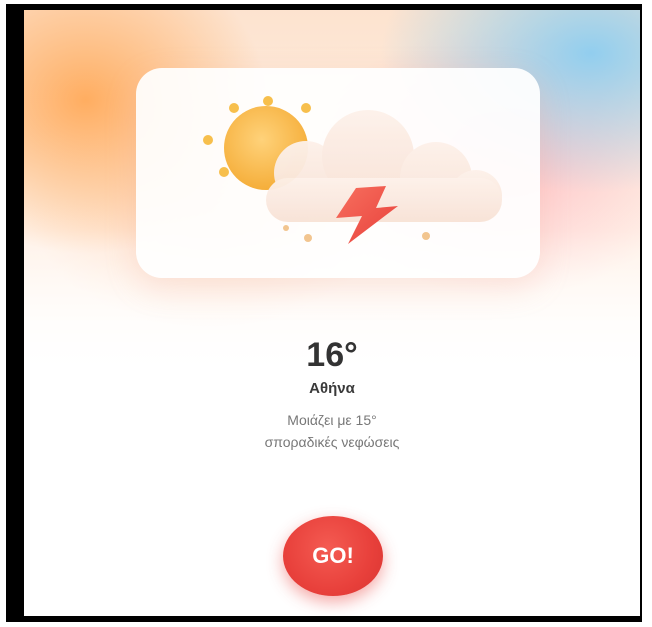 The width and height of the screenshot is (652, 627). I want to click on temperature-value: 16°, so click(332, 355).